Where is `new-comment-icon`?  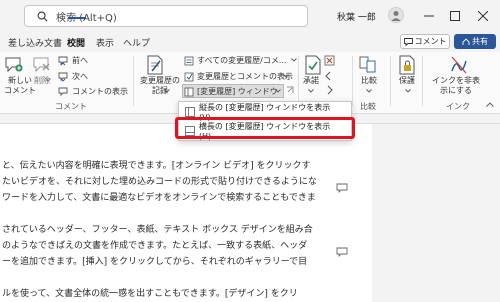
new-comment-icon is located at coordinates (14, 65).